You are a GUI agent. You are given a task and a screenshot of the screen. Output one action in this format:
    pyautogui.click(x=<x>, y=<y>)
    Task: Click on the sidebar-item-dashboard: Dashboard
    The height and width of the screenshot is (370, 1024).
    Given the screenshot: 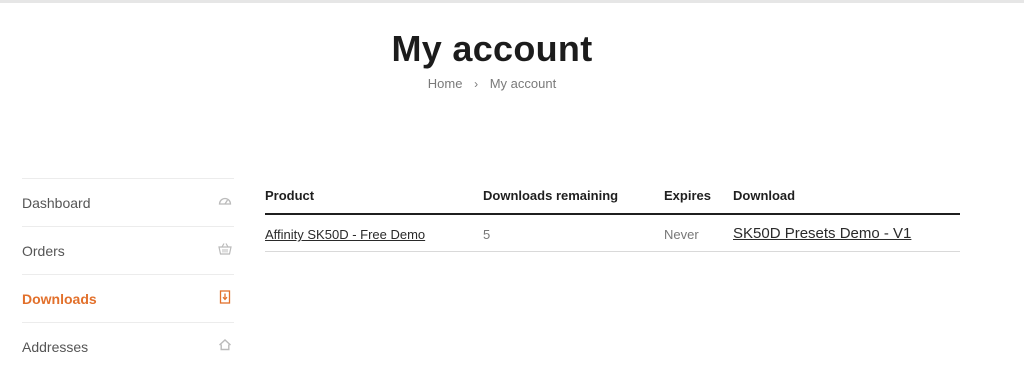 What is the action you would take?
    pyautogui.click(x=128, y=202)
    